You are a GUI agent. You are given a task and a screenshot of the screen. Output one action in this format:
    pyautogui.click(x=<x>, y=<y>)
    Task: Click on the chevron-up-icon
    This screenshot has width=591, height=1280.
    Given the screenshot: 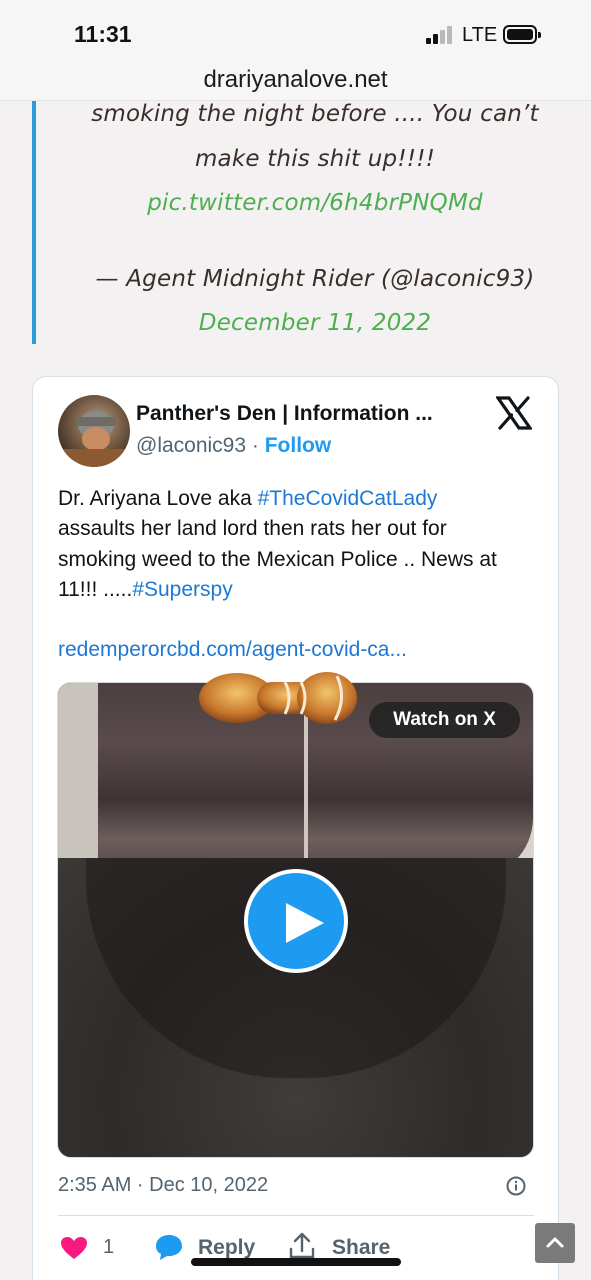 What is the action you would take?
    pyautogui.click(x=555, y=1242)
    